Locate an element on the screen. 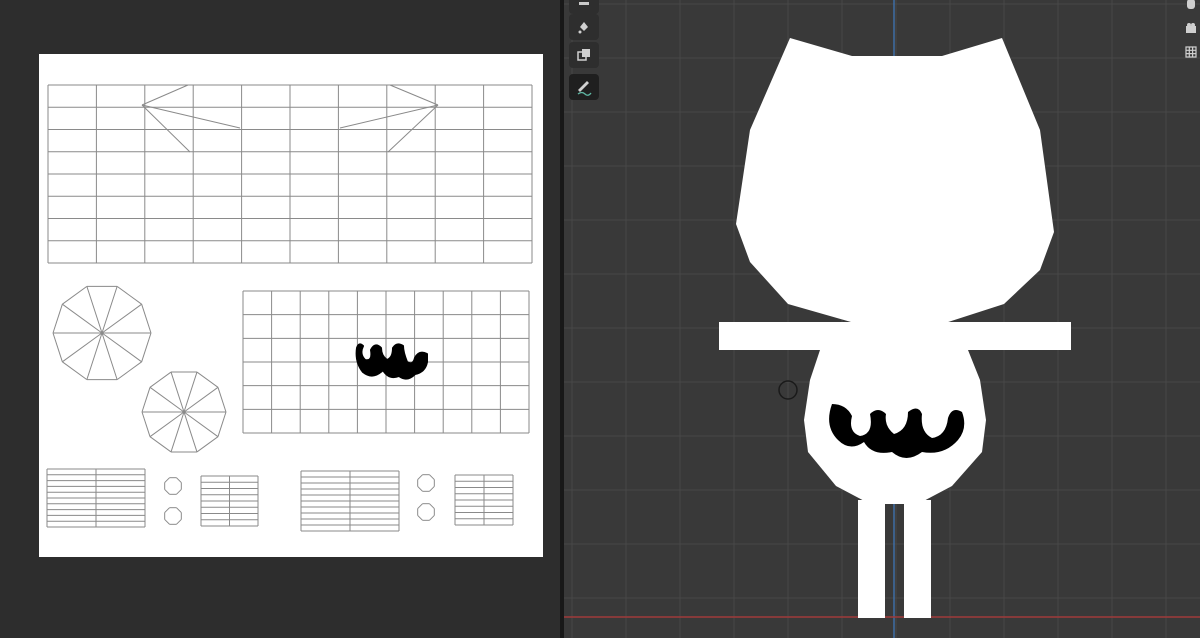 This screenshot has height=638, width=1200. grid-view-icon is located at coordinates (1191, 52).